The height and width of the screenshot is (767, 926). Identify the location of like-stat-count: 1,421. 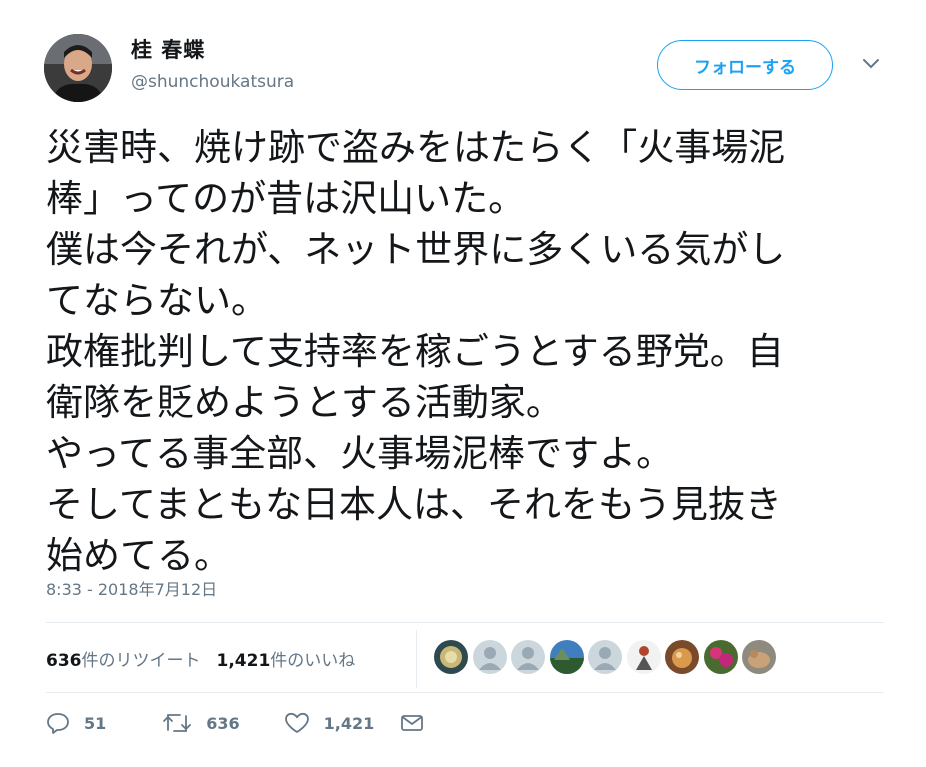
(243, 661).